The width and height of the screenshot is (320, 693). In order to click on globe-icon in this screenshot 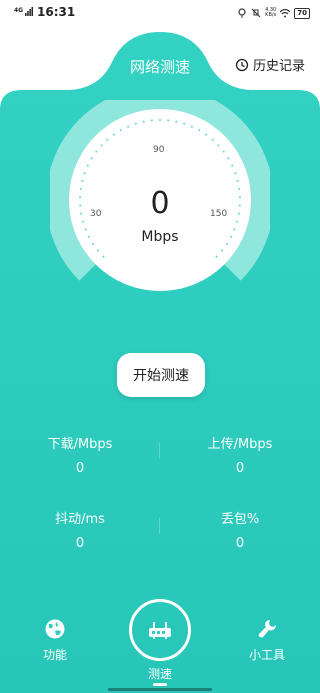, I will do `click(55, 629)`.